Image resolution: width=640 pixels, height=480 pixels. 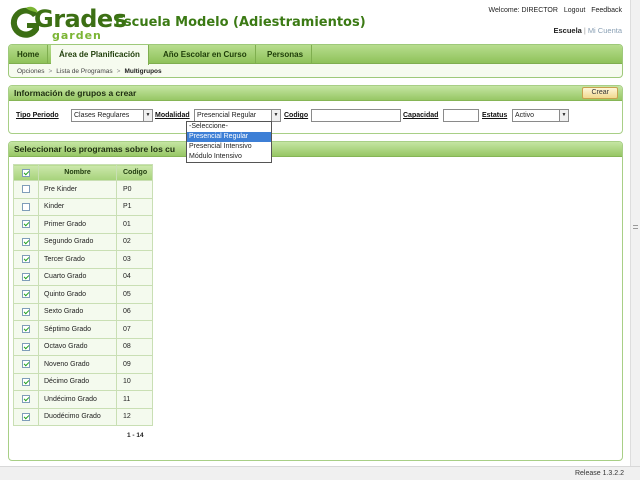 I want to click on table-header-row: Nombre Codigo, so click(x=83, y=172).